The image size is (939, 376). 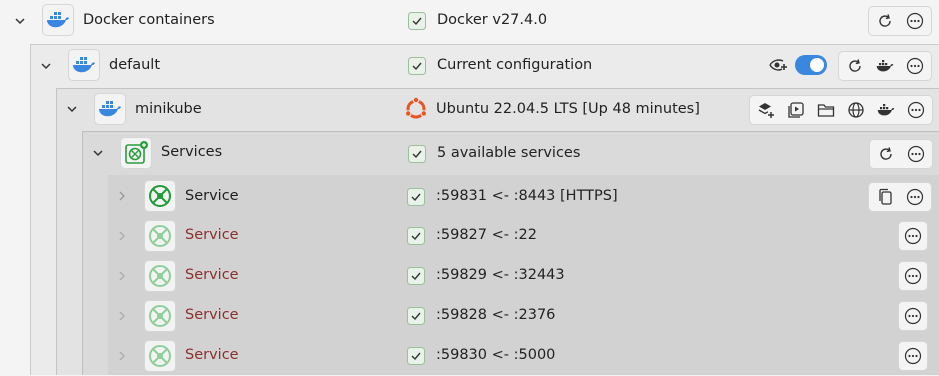 I want to click on default-label: default, so click(x=135, y=65).